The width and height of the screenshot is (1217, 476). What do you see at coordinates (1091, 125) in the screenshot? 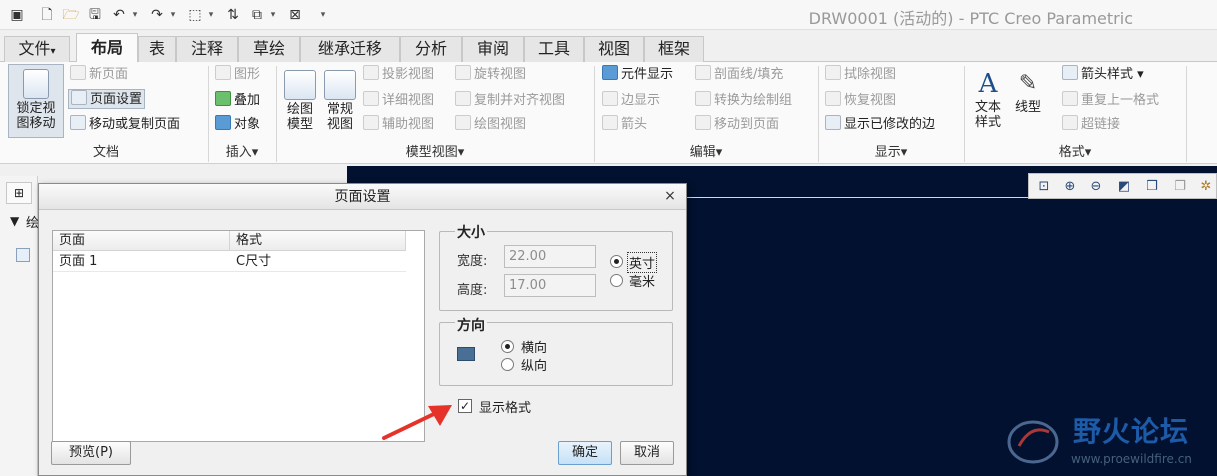
I see `hyperlink-button: 超链接` at bounding box center [1091, 125].